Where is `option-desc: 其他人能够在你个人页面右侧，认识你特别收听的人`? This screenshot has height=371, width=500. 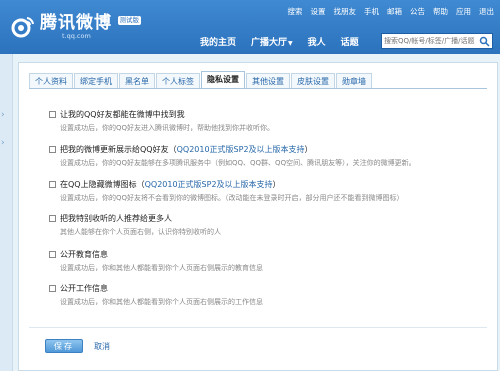 option-desc: 其他人能够在你个人页面右侧，认识你特别收听的人 is located at coordinates (140, 232).